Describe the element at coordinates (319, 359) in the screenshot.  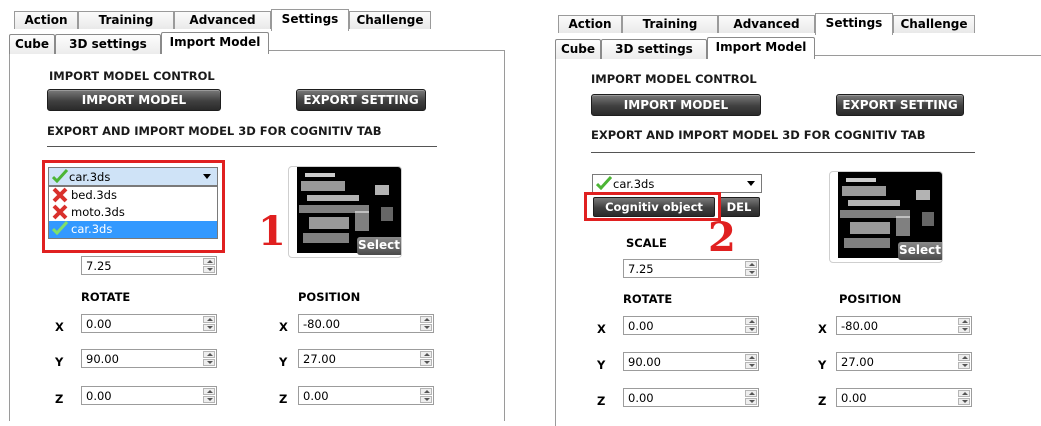
I see `position-y-value: 27.00` at that location.